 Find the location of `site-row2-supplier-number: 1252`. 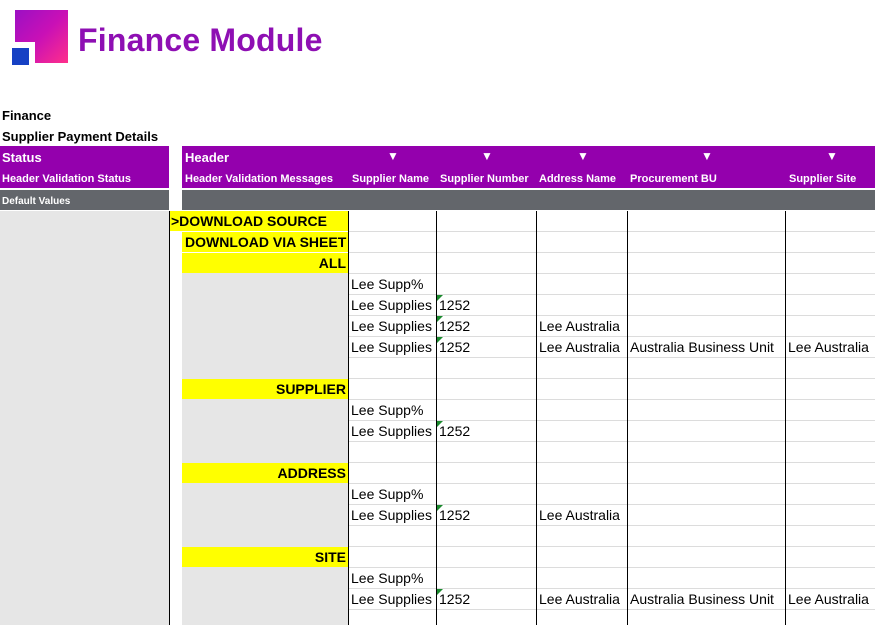

site-row2-supplier-number: 1252 is located at coordinates (454, 599).